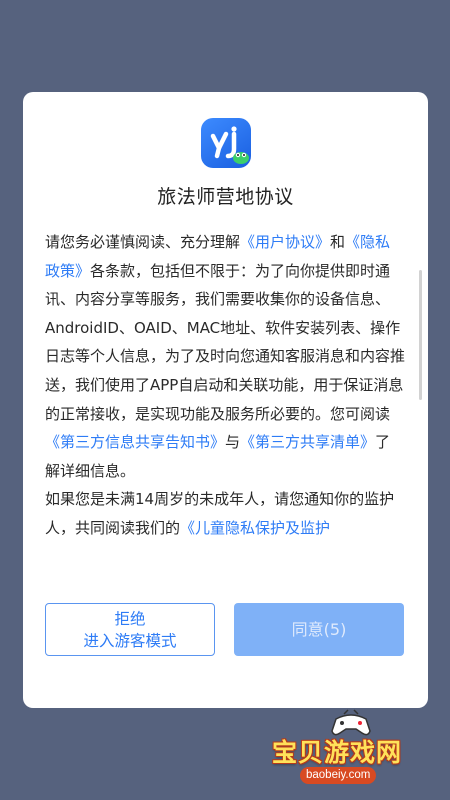 The width and height of the screenshot is (450, 800). What do you see at coordinates (130, 640) in the screenshot?
I see `guest-mode-label: 进入游客模式` at bounding box center [130, 640].